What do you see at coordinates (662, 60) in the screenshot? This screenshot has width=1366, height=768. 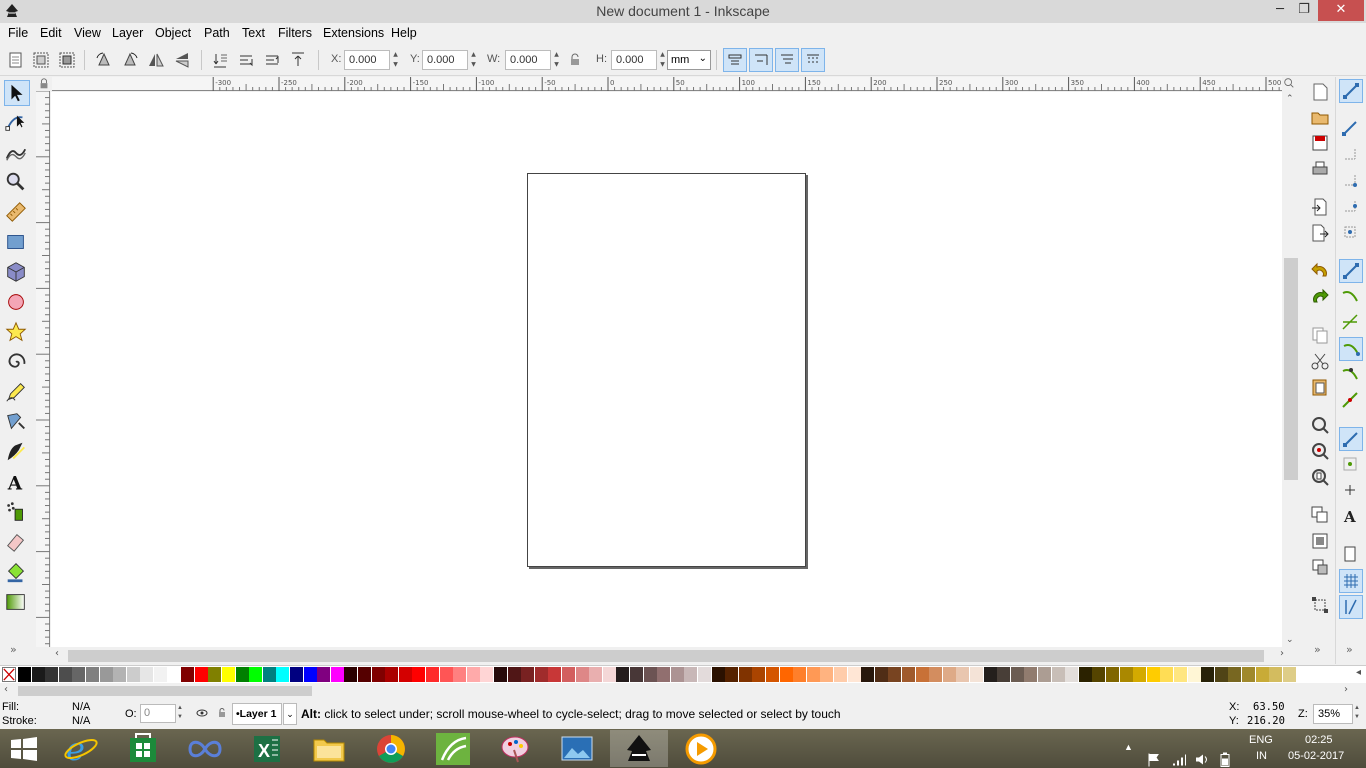 I see `h-spin-arrows: ▲ ▼` at bounding box center [662, 60].